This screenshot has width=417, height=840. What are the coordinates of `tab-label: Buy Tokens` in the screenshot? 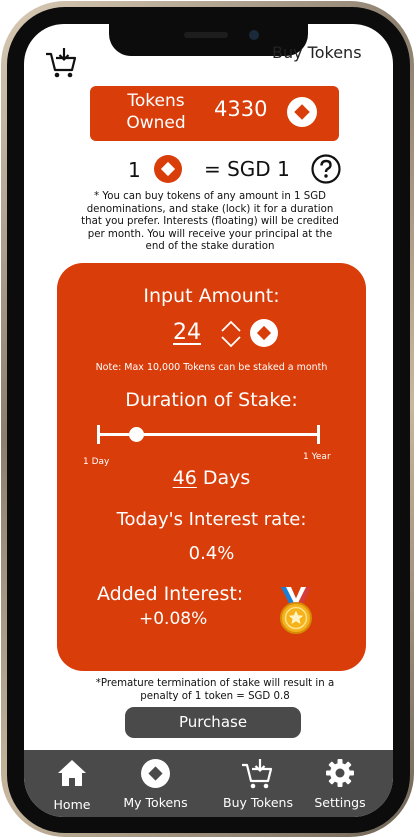 It's located at (258, 802).